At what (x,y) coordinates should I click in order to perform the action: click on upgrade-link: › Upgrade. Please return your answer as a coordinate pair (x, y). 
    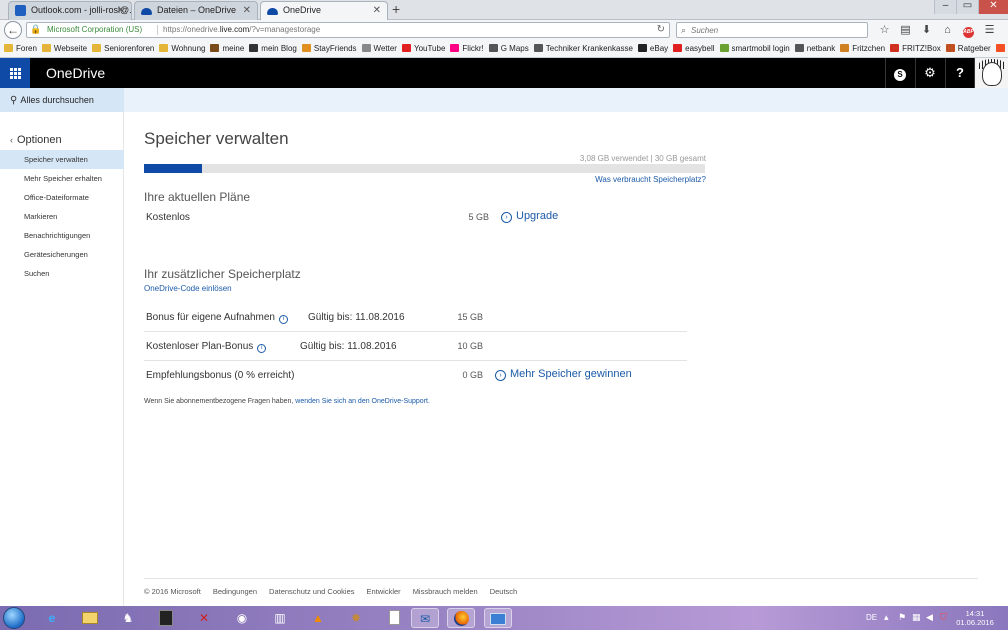
    Looking at the image, I should click on (529, 216).